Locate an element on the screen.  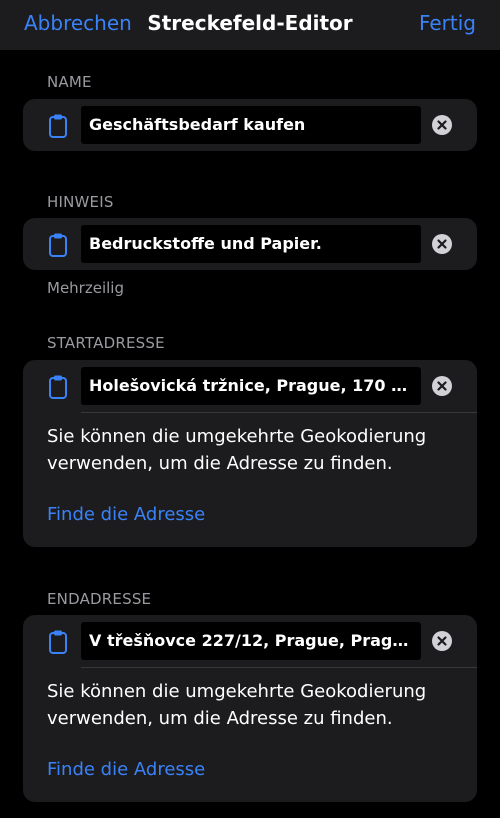
navigation-bar: Abbrechen Streckefeld-Editor Fertig is located at coordinates (250, 25).